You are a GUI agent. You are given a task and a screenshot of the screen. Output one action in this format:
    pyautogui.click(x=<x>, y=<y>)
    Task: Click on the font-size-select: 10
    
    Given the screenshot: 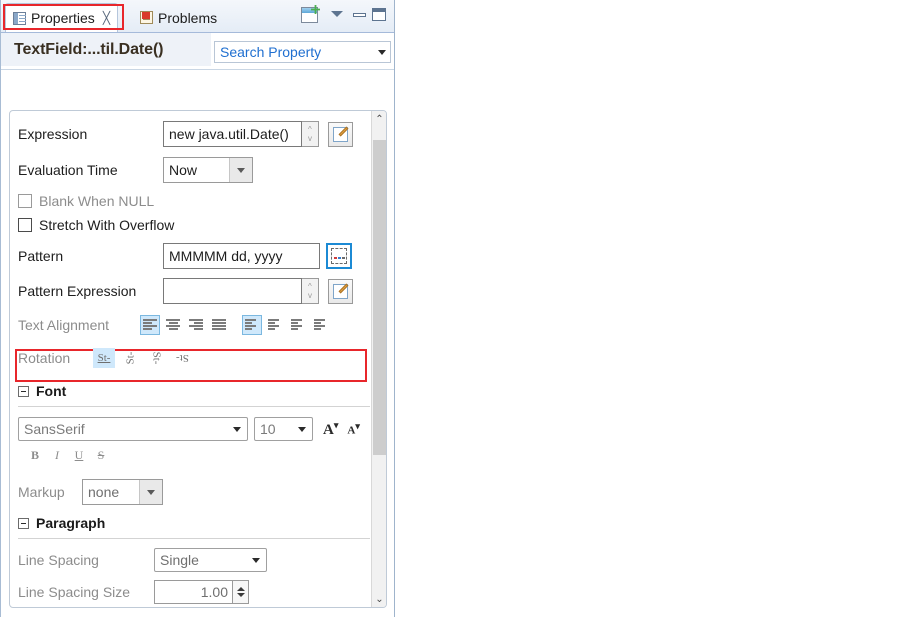 What is the action you would take?
    pyautogui.click(x=283, y=429)
    